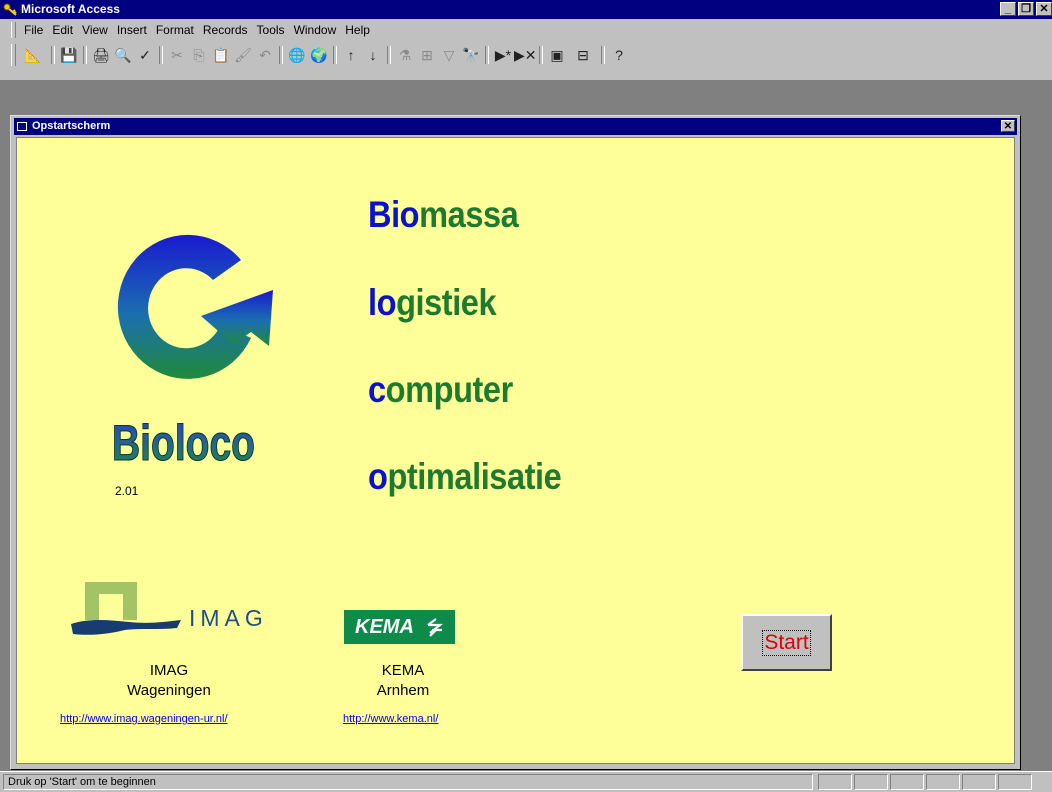 The width and height of the screenshot is (1052, 792). I want to click on app-title: Microsoft Access, so click(70, 9).